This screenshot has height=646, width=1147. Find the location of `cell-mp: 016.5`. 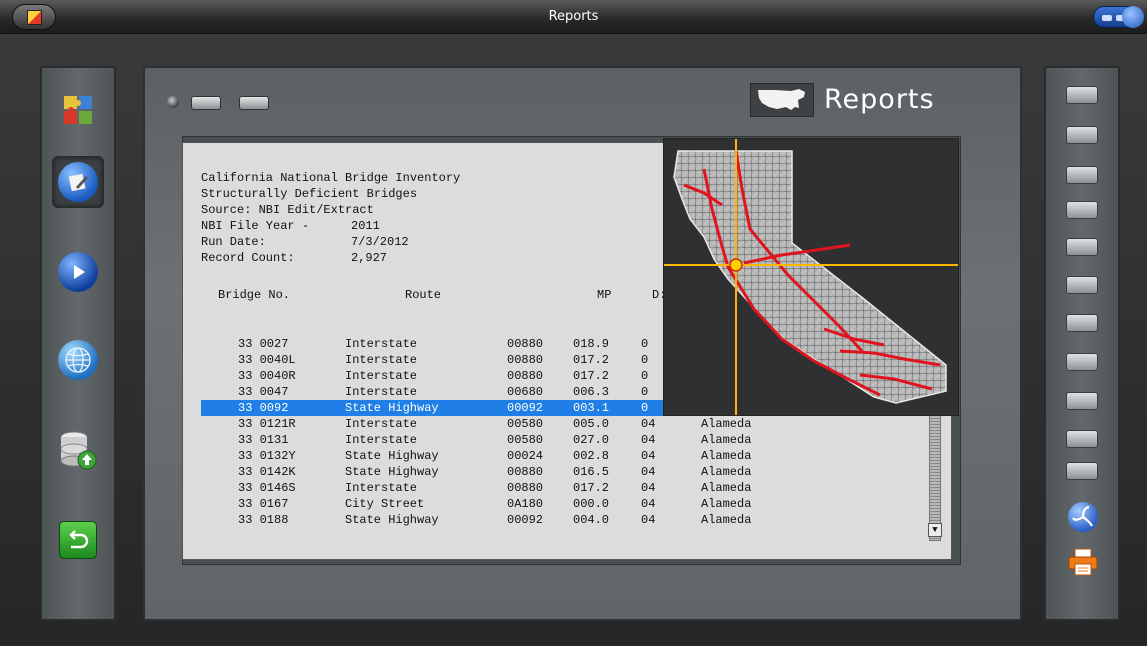

cell-mp: 016.5 is located at coordinates (591, 472).